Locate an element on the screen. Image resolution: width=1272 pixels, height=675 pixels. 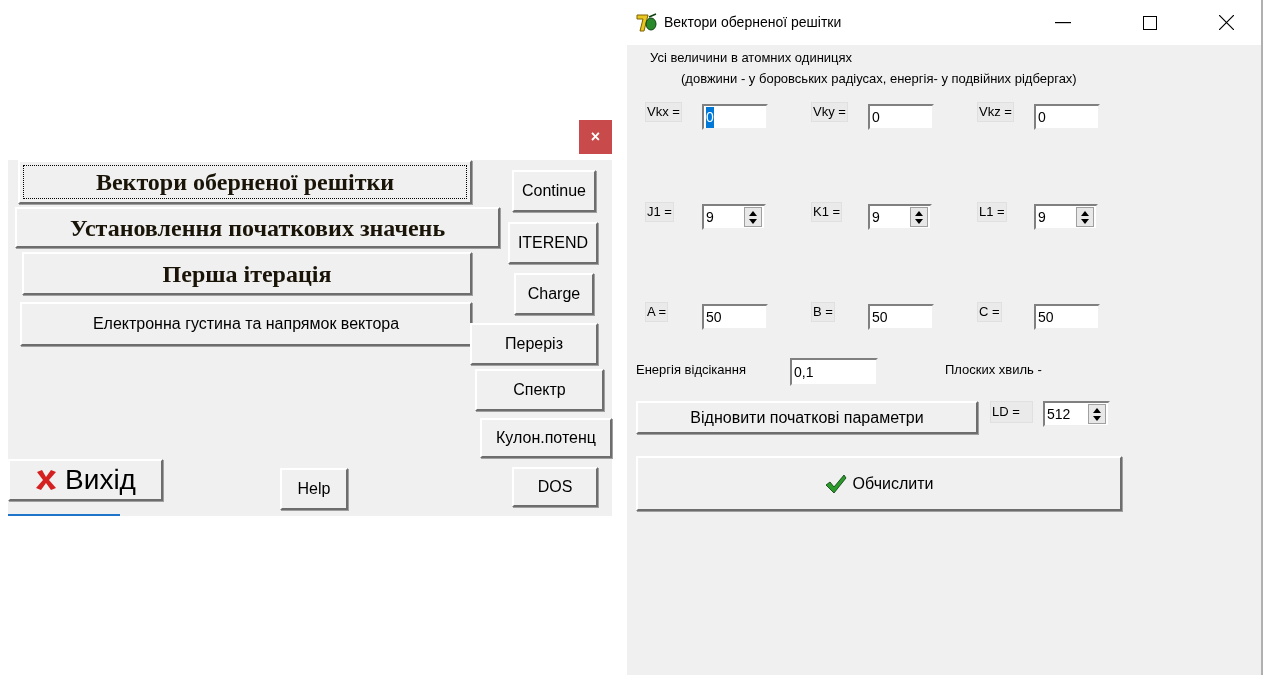
input-field: 0,1 is located at coordinates (834, 372).